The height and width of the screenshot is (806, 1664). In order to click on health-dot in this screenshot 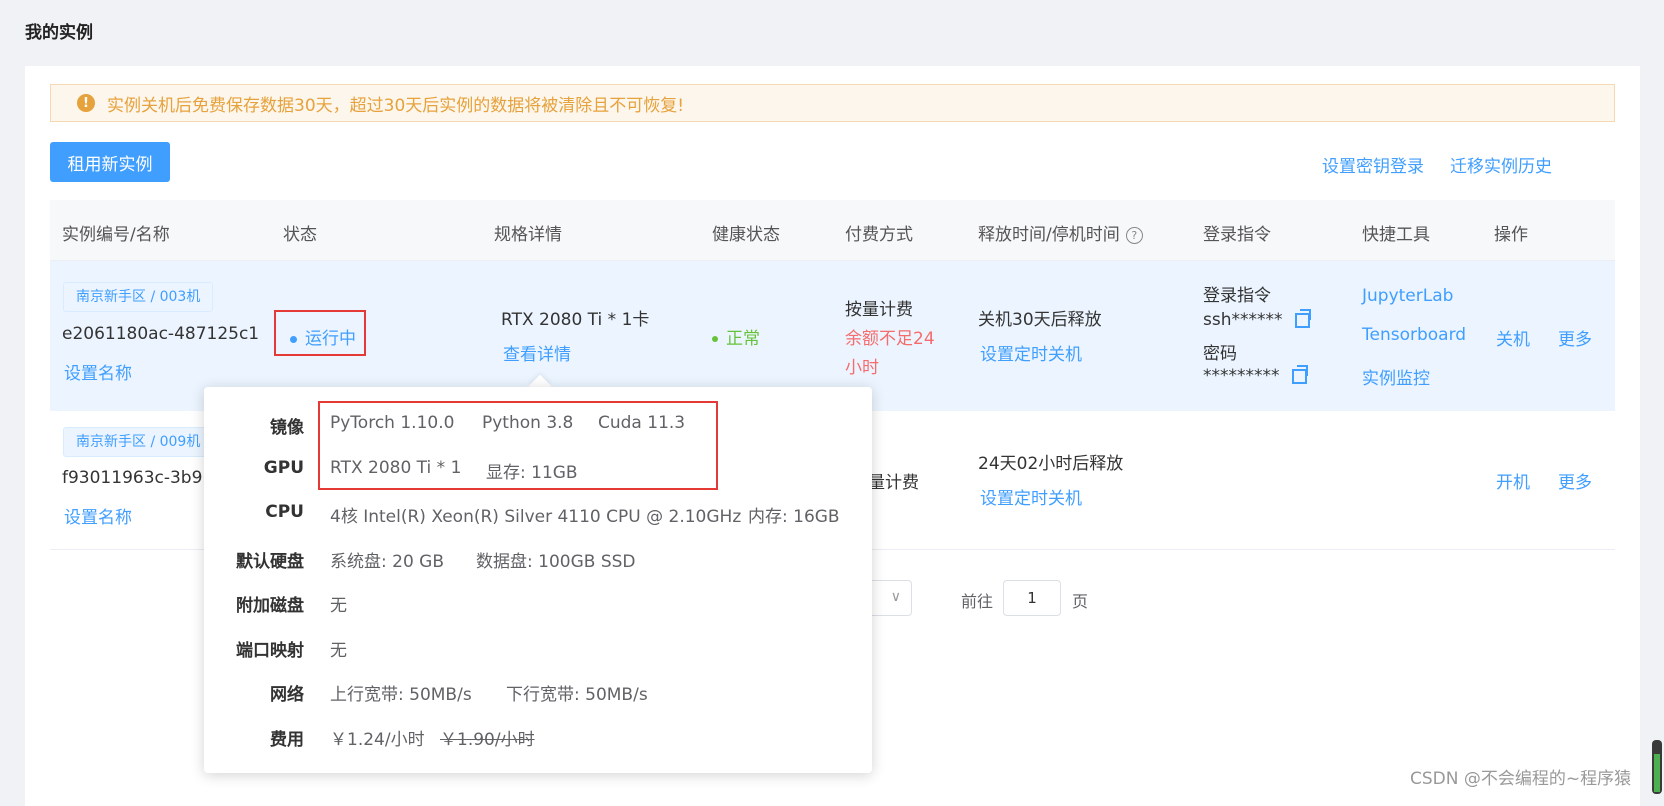, I will do `click(715, 339)`.